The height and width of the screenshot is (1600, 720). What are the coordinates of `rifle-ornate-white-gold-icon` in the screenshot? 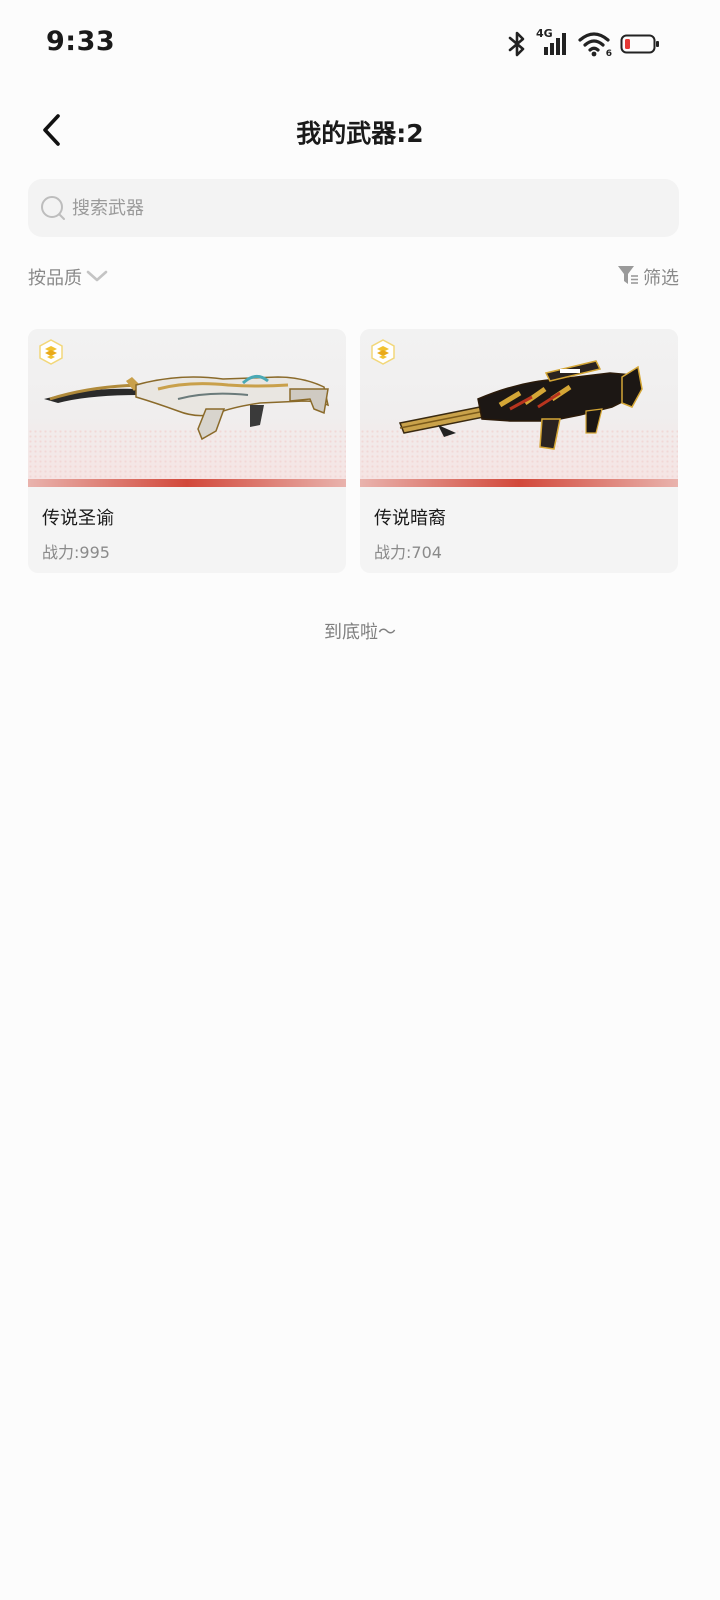 It's located at (187, 408).